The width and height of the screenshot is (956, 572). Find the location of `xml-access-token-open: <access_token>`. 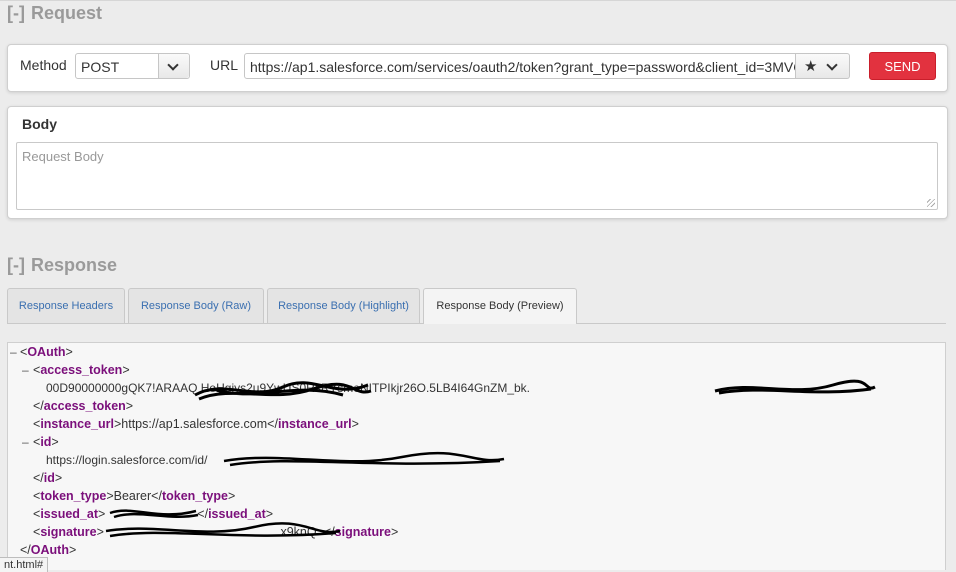

xml-access-token-open: <access_token> is located at coordinates (81, 370).